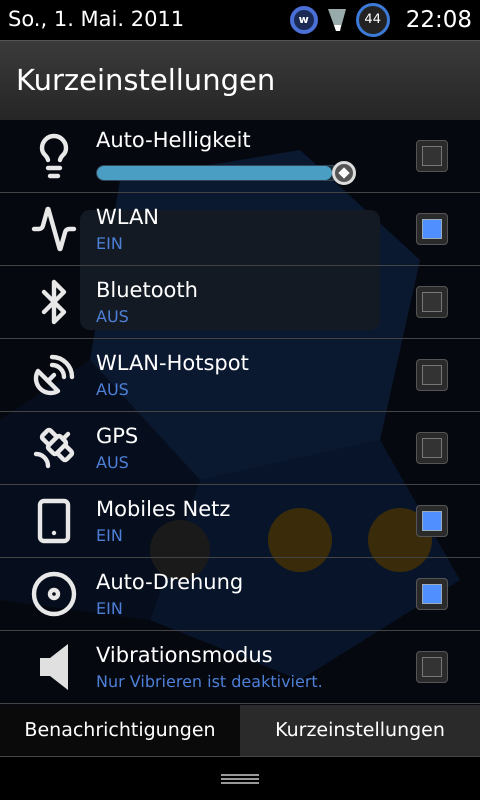  What do you see at coordinates (146, 80) in the screenshot?
I see `header-title: Kurzeinstellungen` at bounding box center [146, 80].